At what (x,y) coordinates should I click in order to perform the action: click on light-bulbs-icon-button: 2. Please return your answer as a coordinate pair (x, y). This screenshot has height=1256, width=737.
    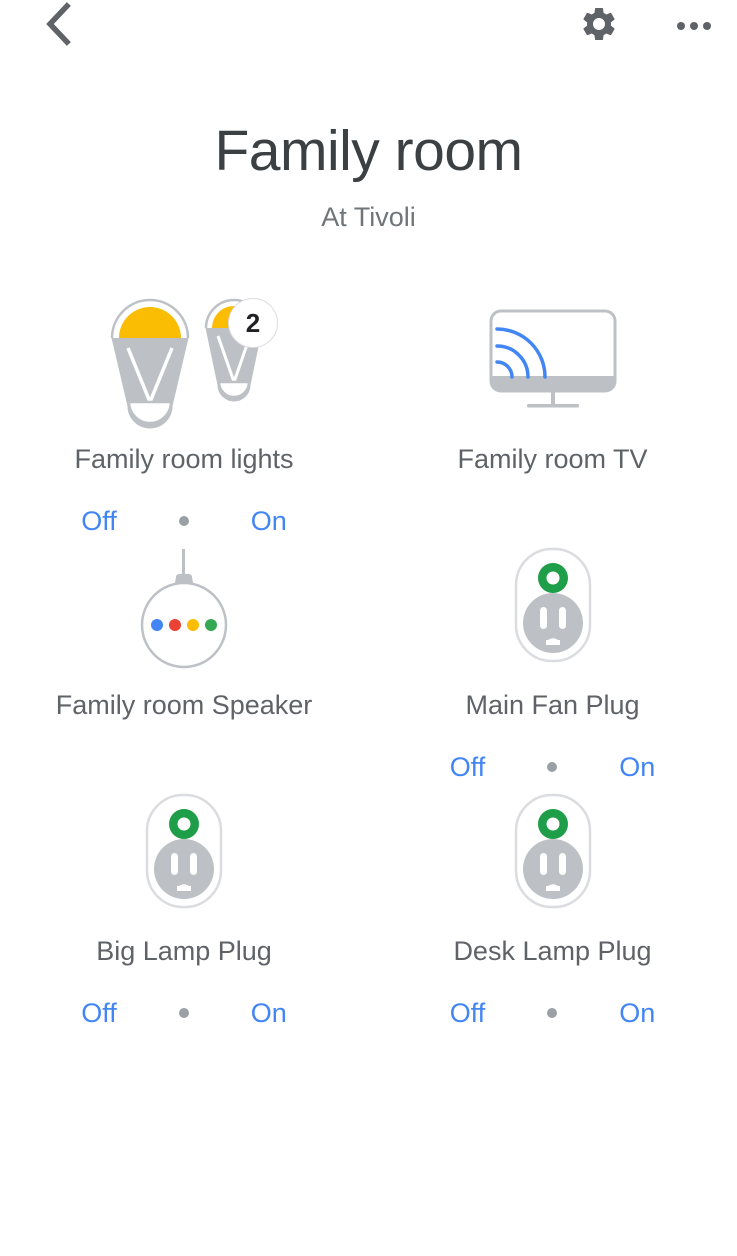
    Looking at the image, I should click on (186, 362).